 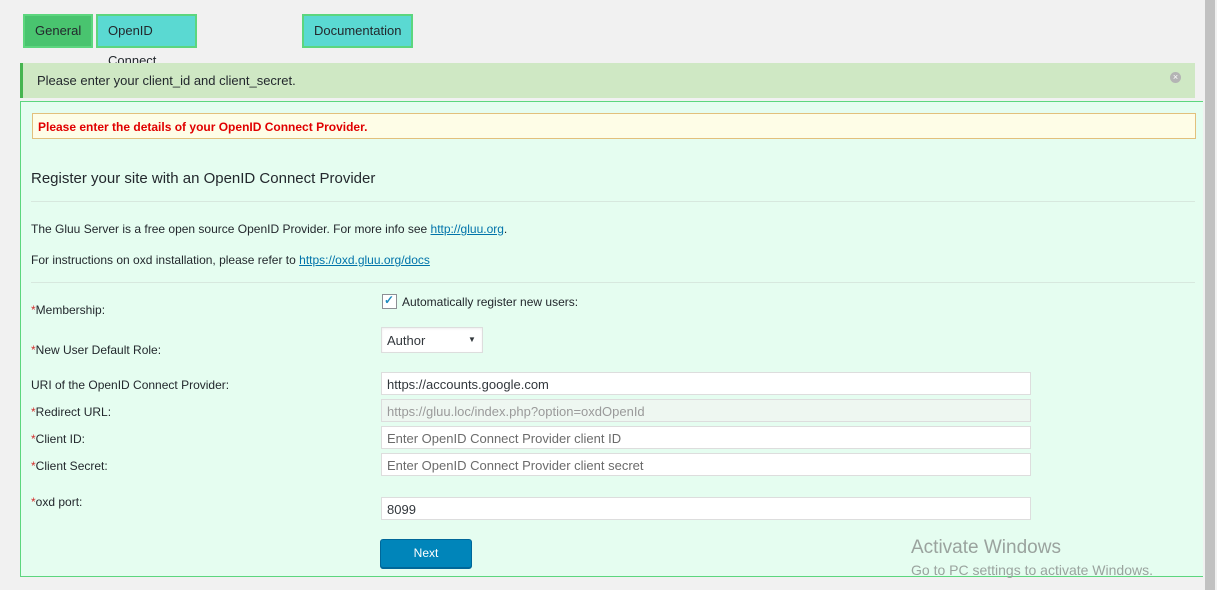 What do you see at coordinates (467, 229) in the screenshot?
I see `gluu-link: http://gluu.org` at bounding box center [467, 229].